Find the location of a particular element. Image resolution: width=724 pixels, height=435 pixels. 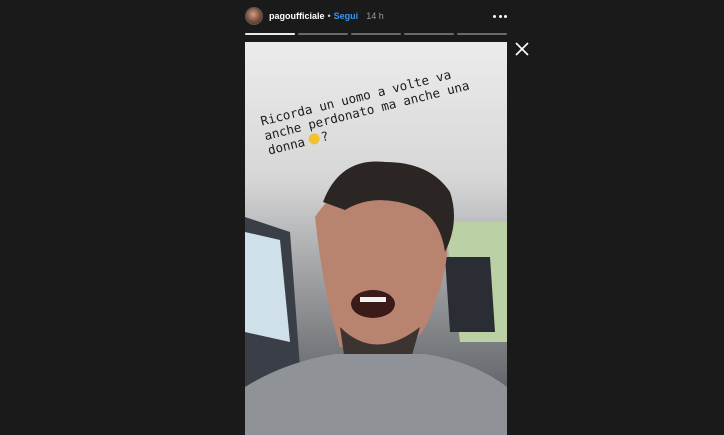

story-progress-bar is located at coordinates (376, 34).